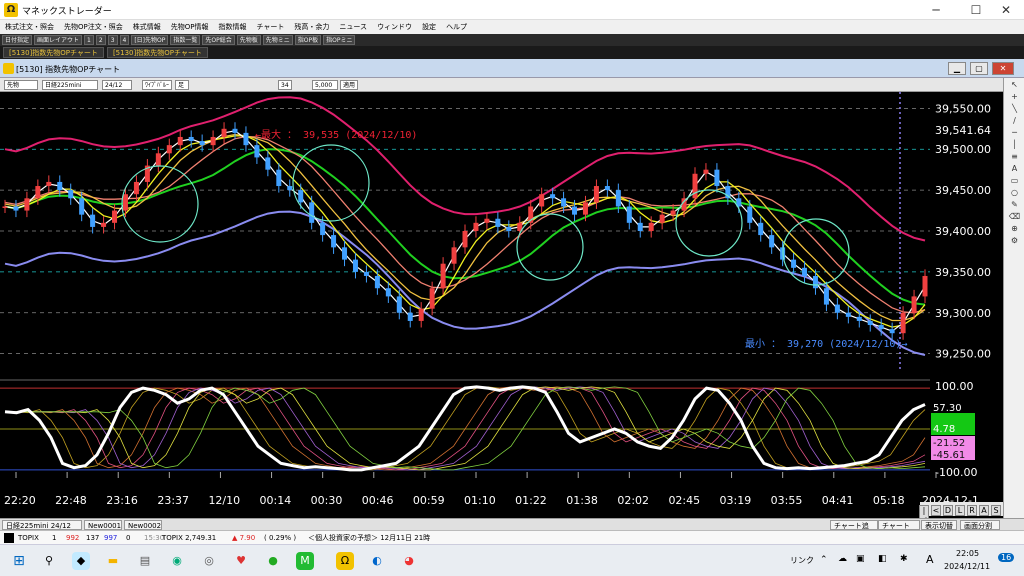  Describe the element at coordinates (1014, 156) in the screenshot. I see `fibo-icon: ≡` at that location.